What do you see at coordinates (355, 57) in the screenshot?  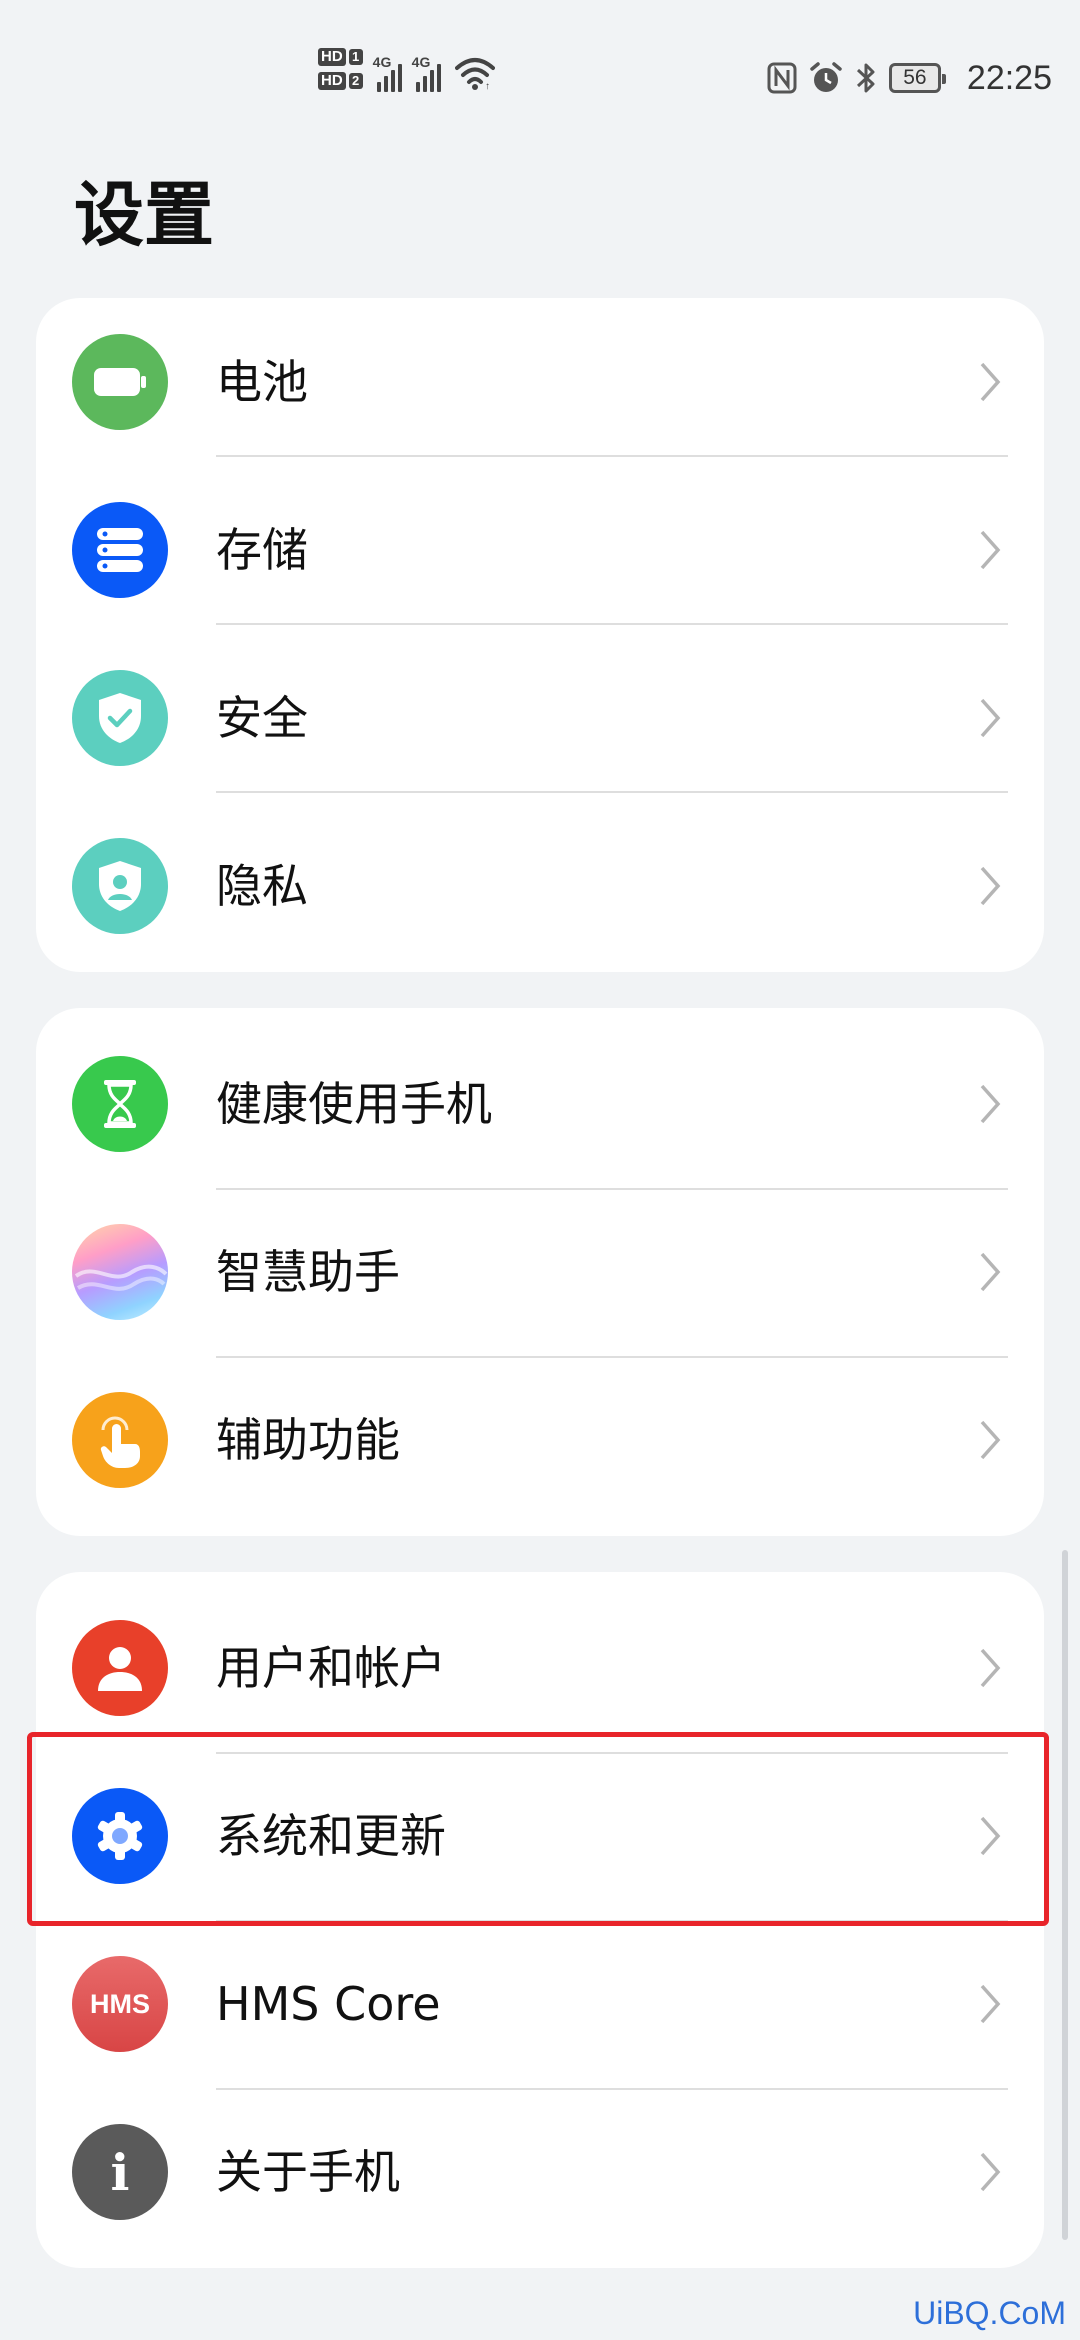 I see `sim1-number: 1` at bounding box center [355, 57].